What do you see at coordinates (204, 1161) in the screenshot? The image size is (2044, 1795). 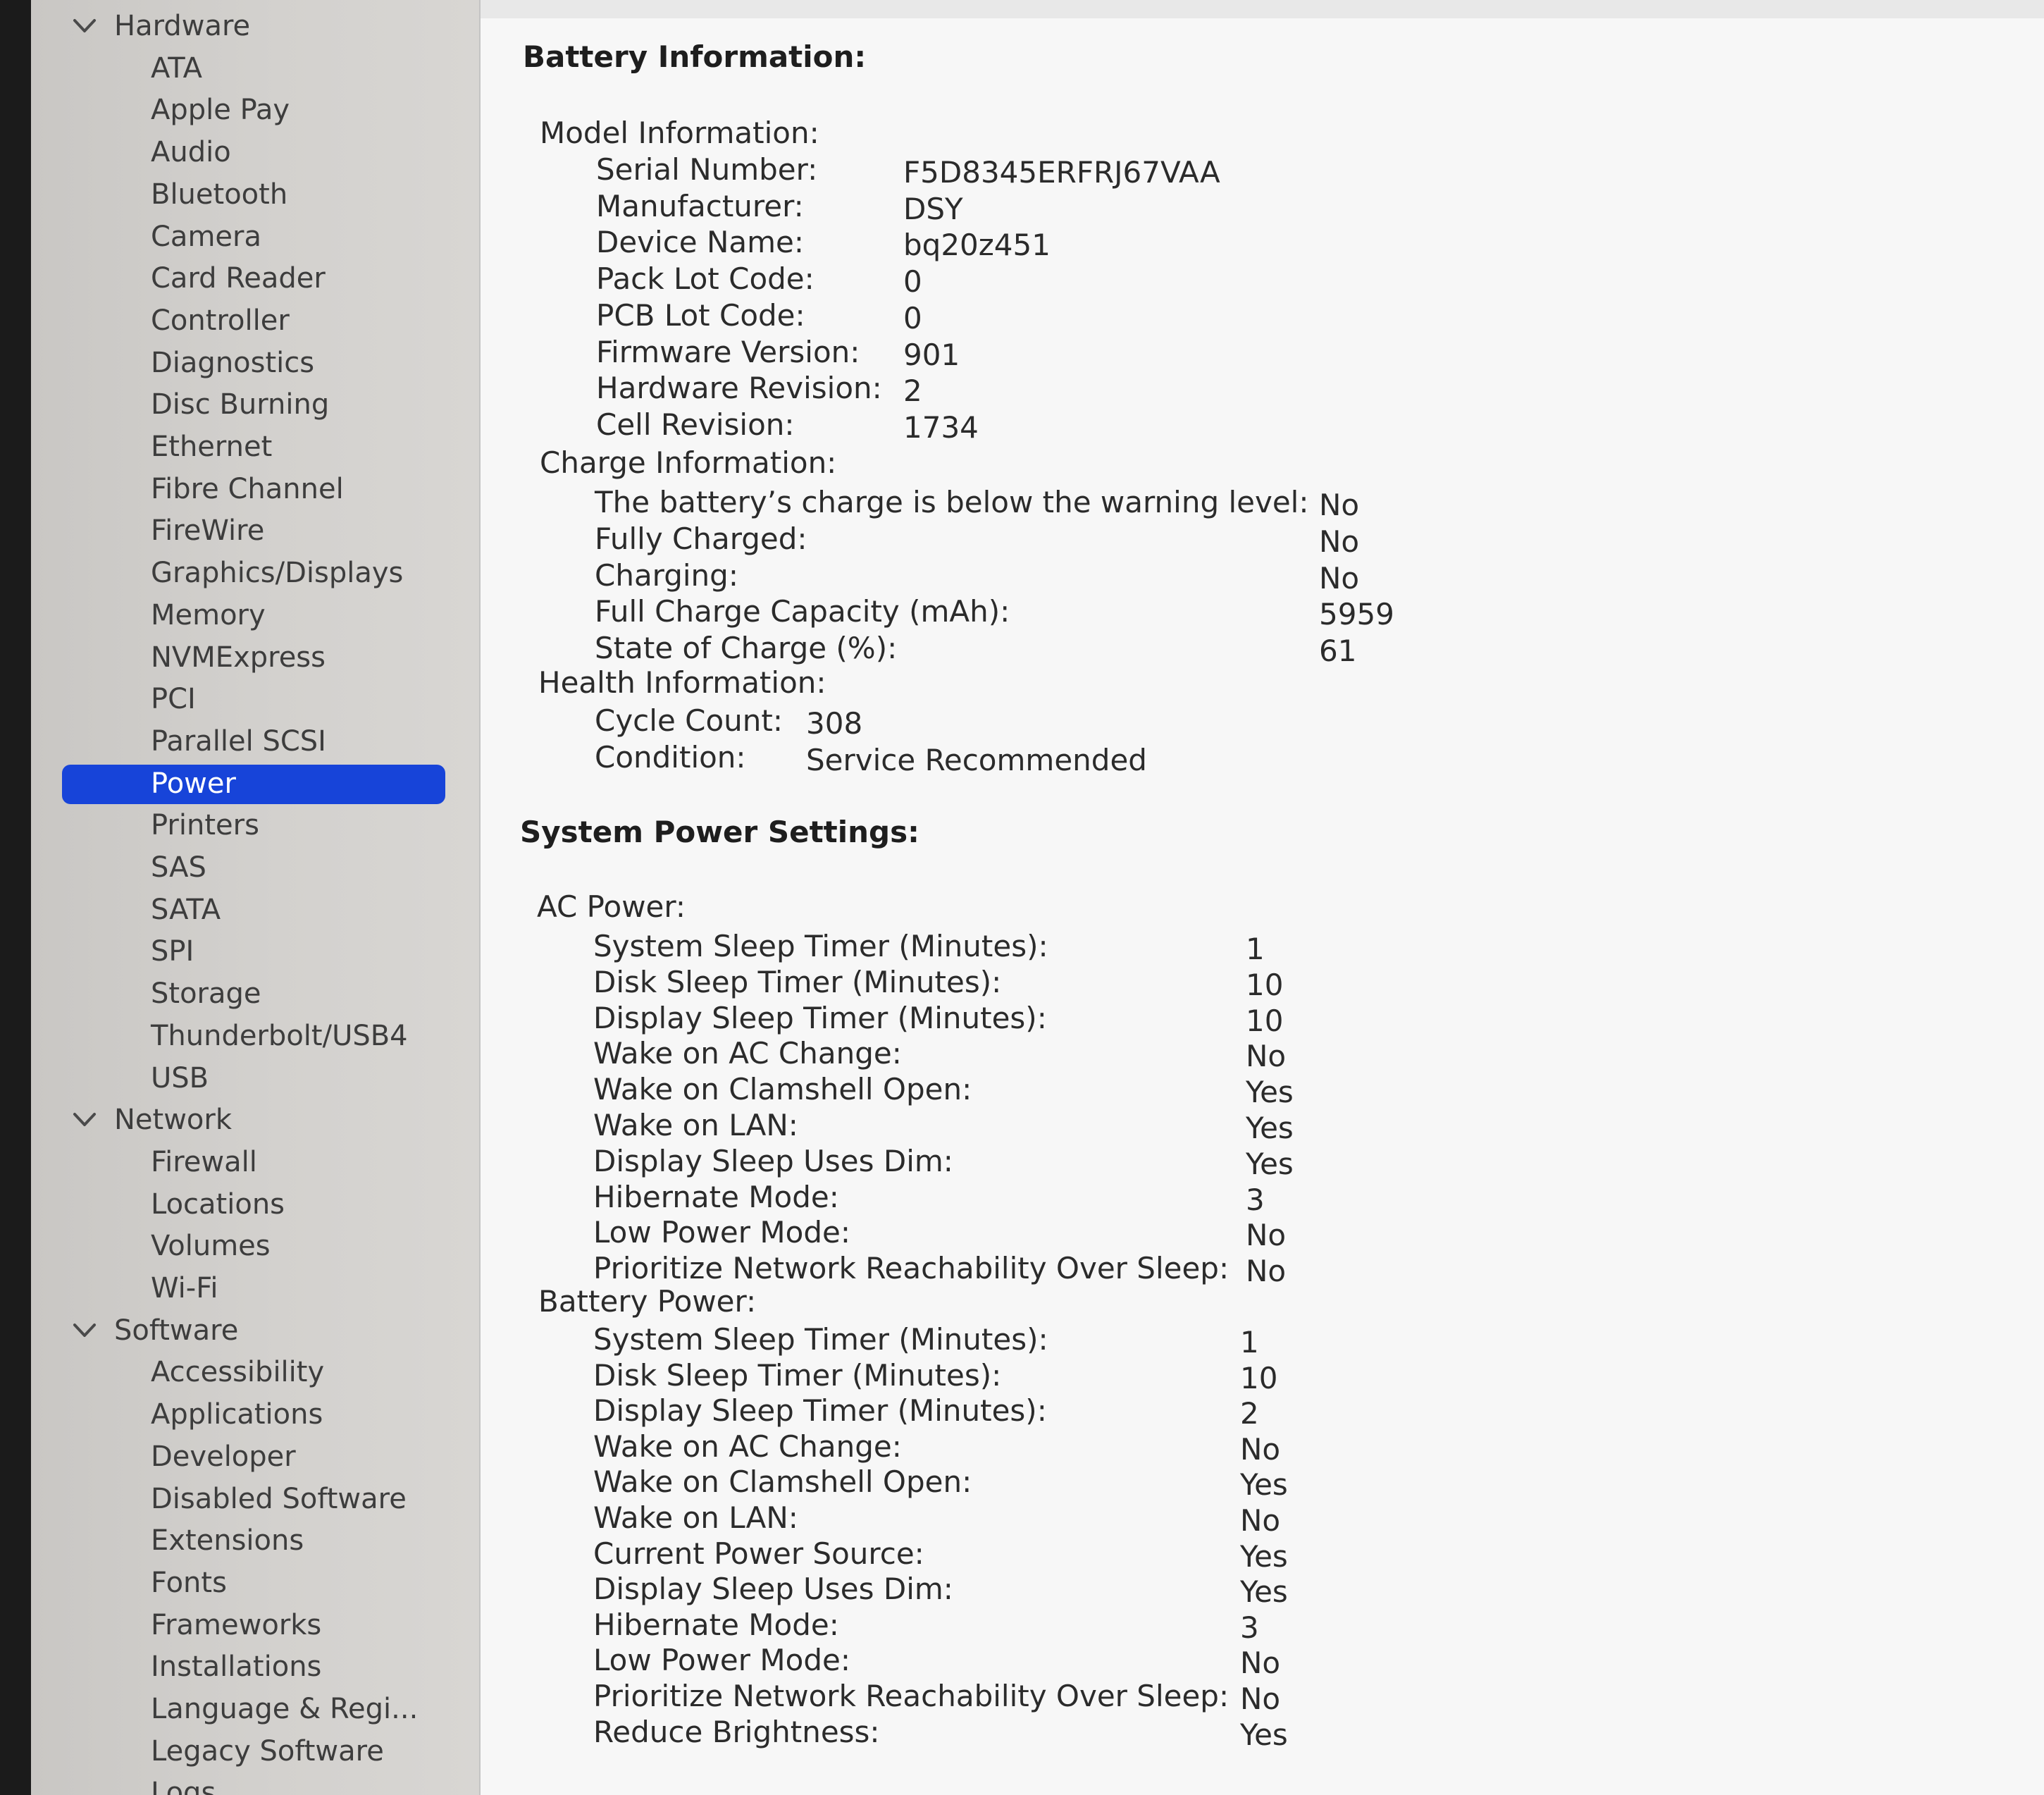 I see `sidebar-item-label: Firewall` at bounding box center [204, 1161].